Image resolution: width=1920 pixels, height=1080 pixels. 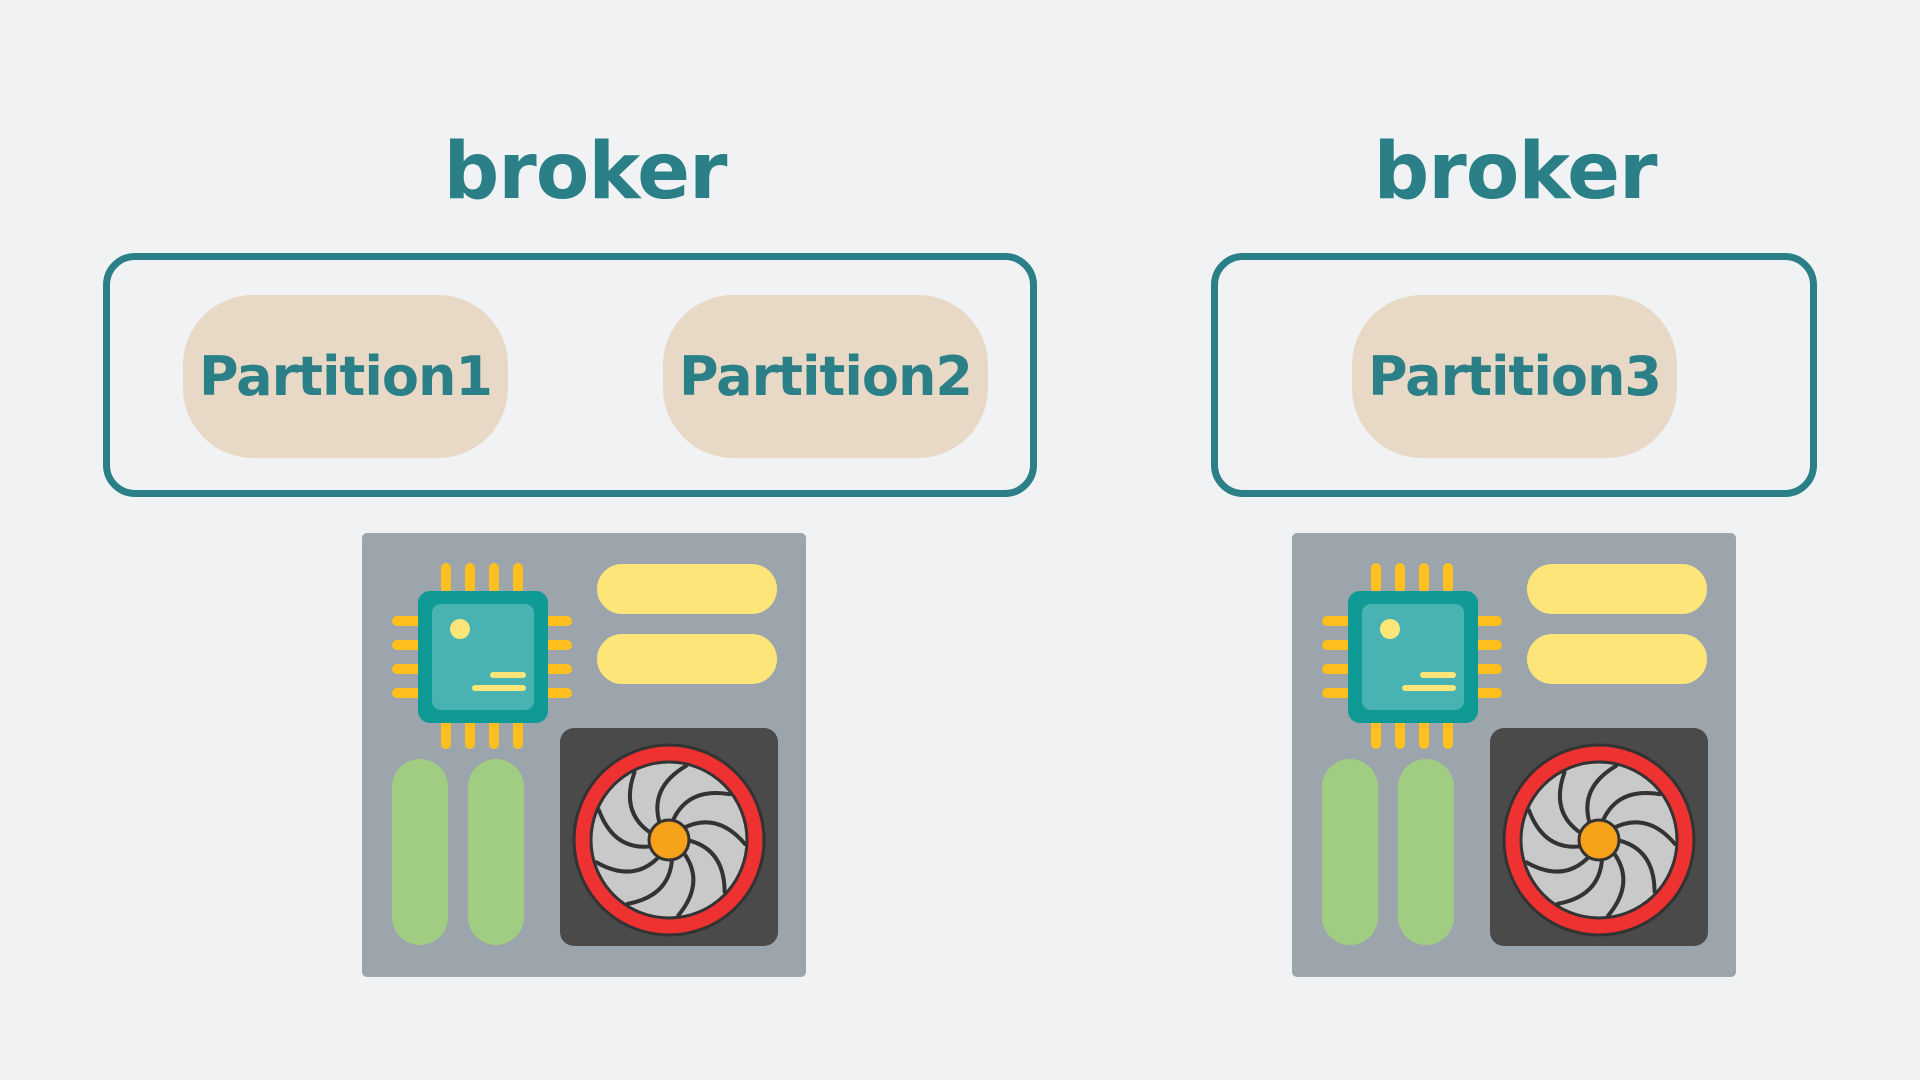 I want to click on broker-2-title: broker, so click(x=1515, y=172).